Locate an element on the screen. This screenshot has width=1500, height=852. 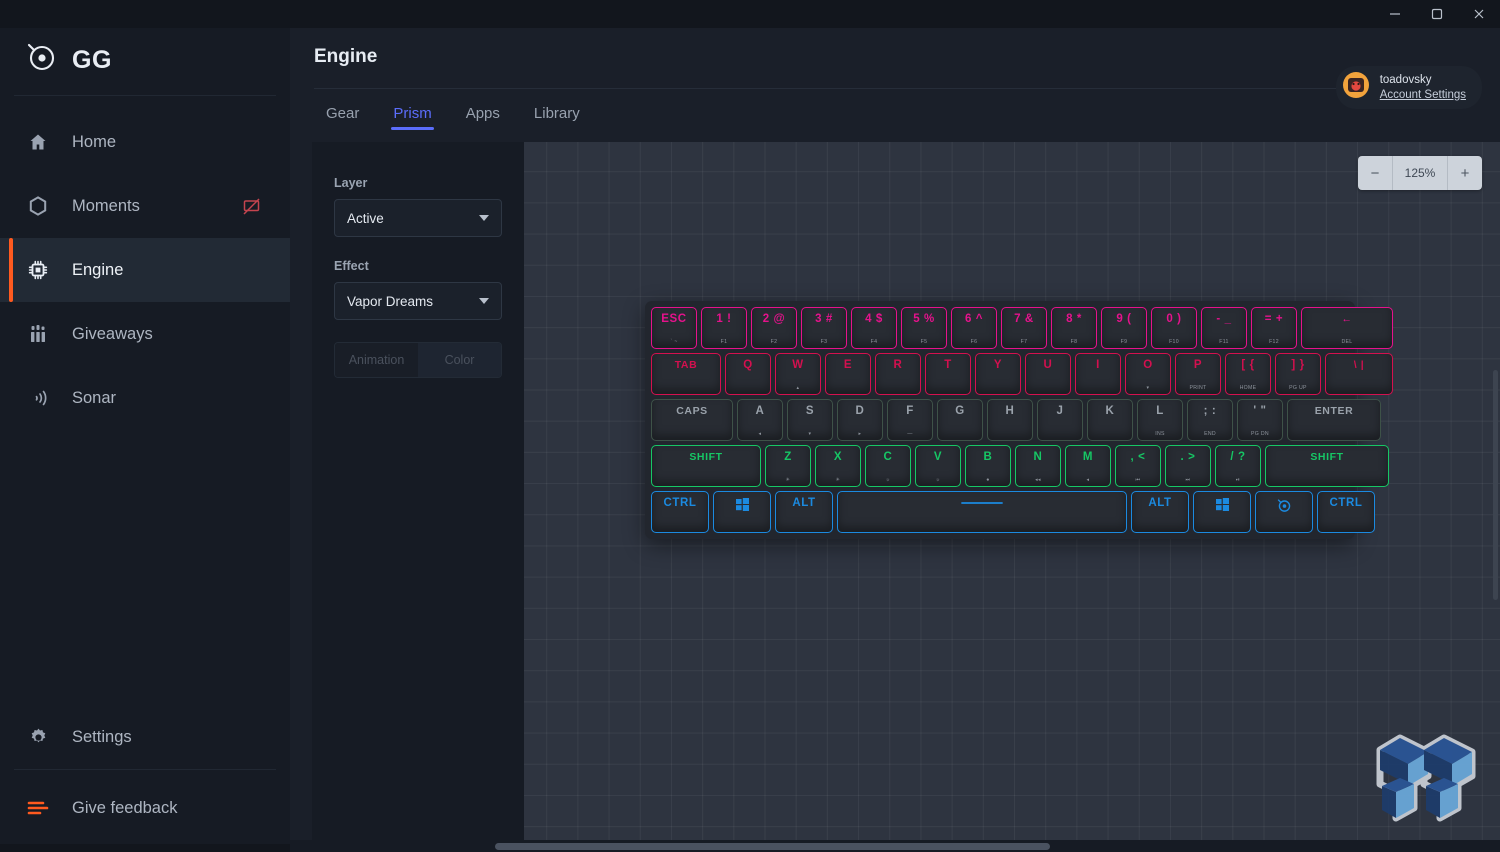
key-x: X ☀ is located at coordinates (838, 466).